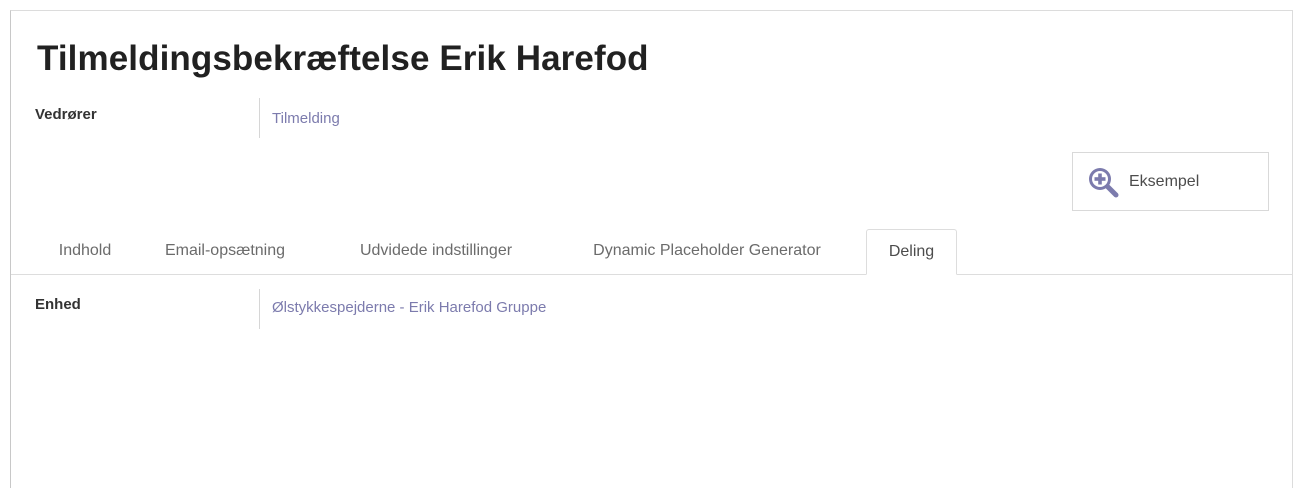 This screenshot has height=488, width=1293. Describe the element at coordinates (306, 118) in the screenshot. I see `field-value-vedrorer-link: Tilmelding` at that location.